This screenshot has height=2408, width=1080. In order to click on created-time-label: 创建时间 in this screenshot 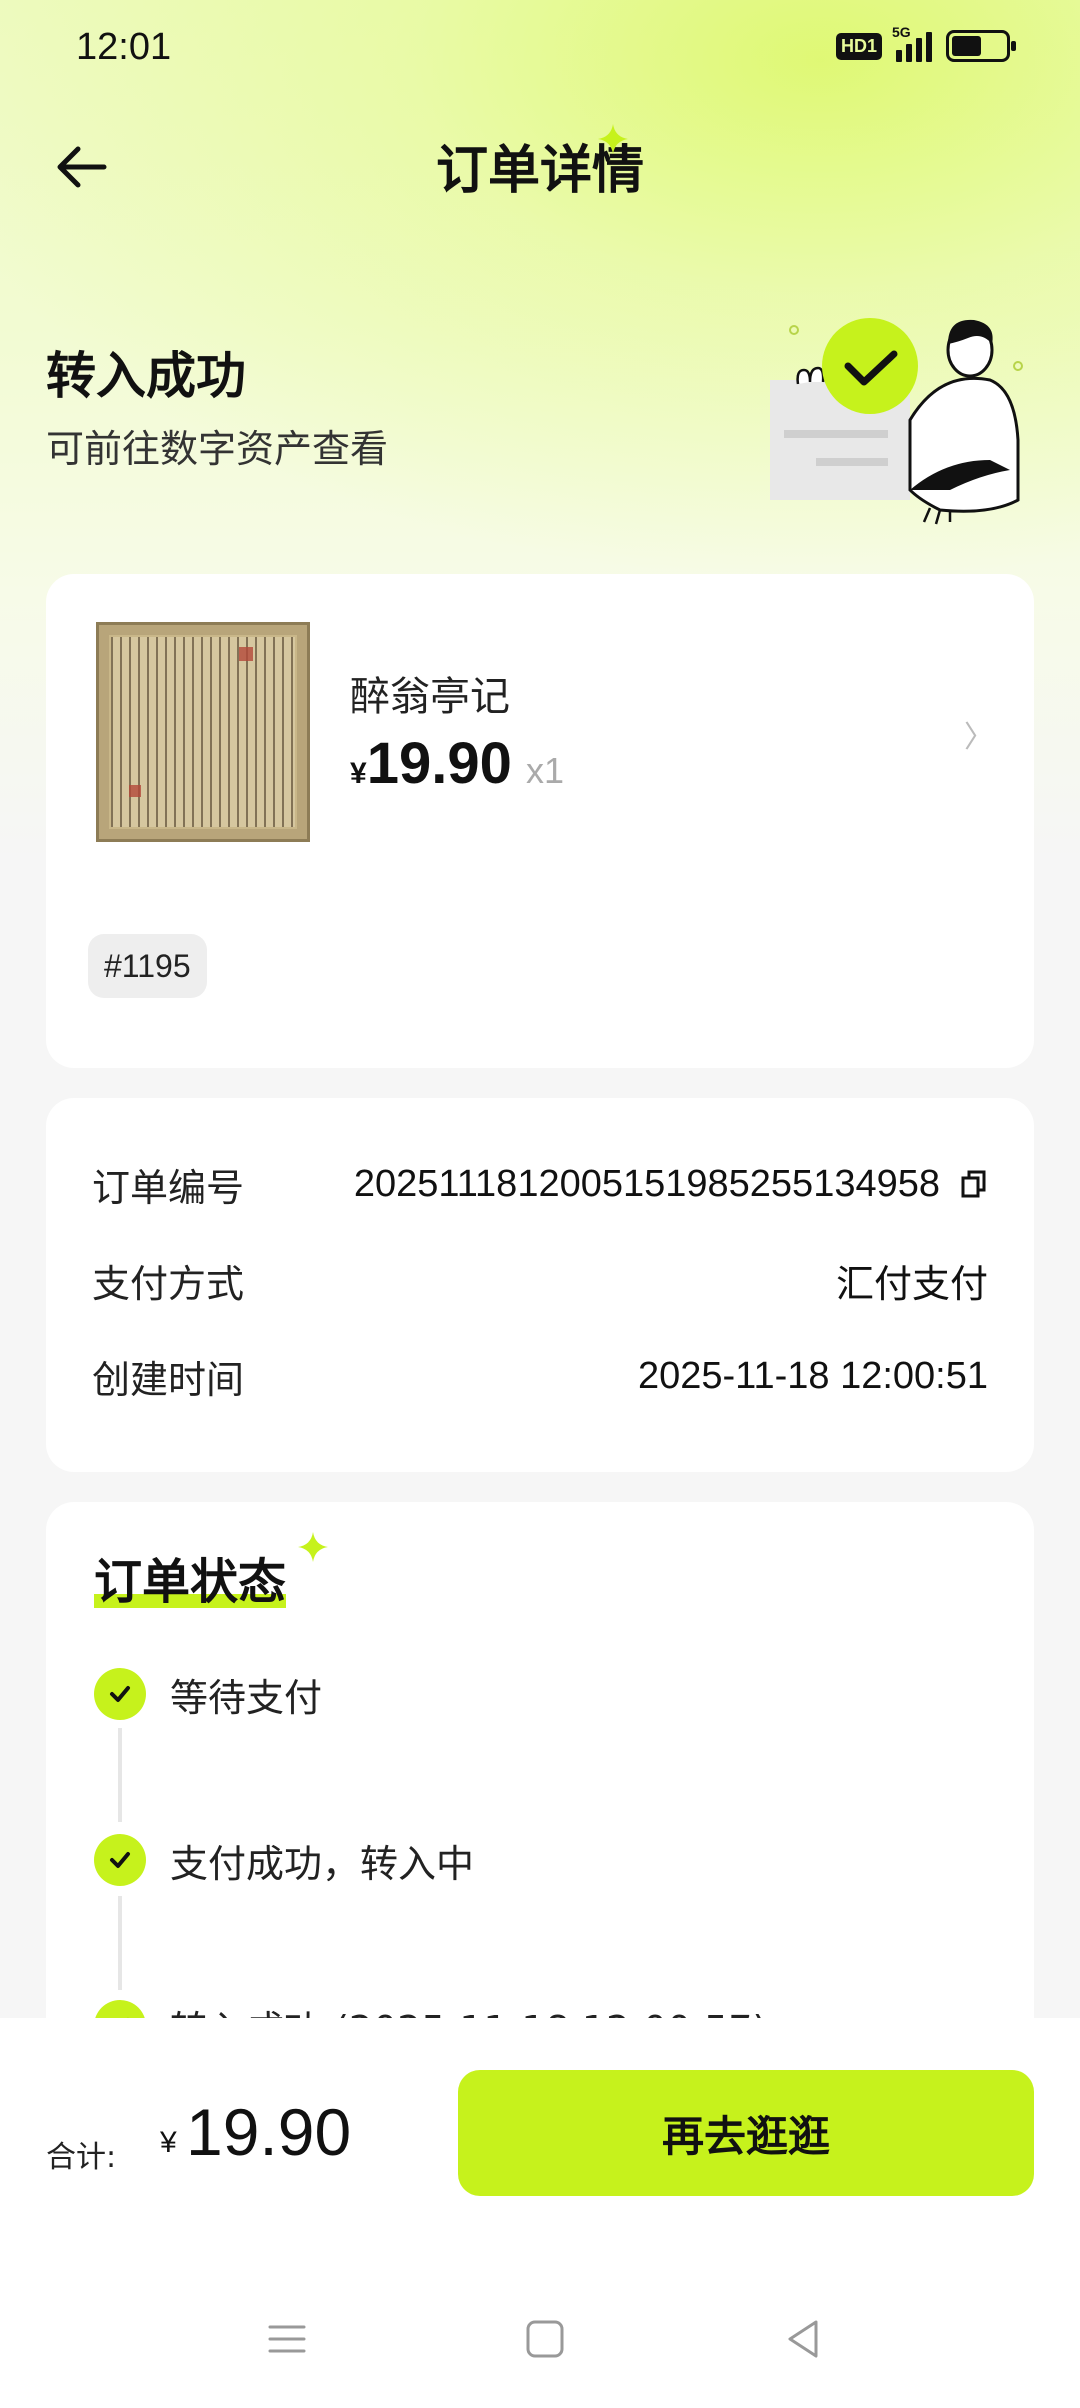, I will do `click(168, 1379)`.